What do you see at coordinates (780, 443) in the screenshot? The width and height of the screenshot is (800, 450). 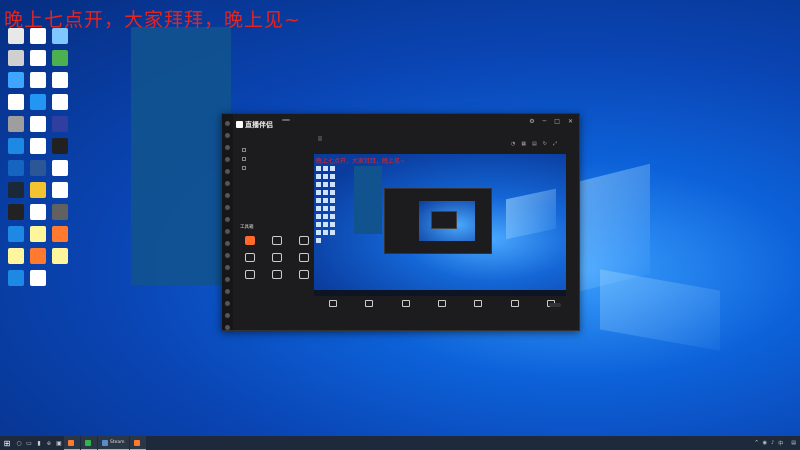 I see `ime-icon: 中` at bounding box center [780, 443].